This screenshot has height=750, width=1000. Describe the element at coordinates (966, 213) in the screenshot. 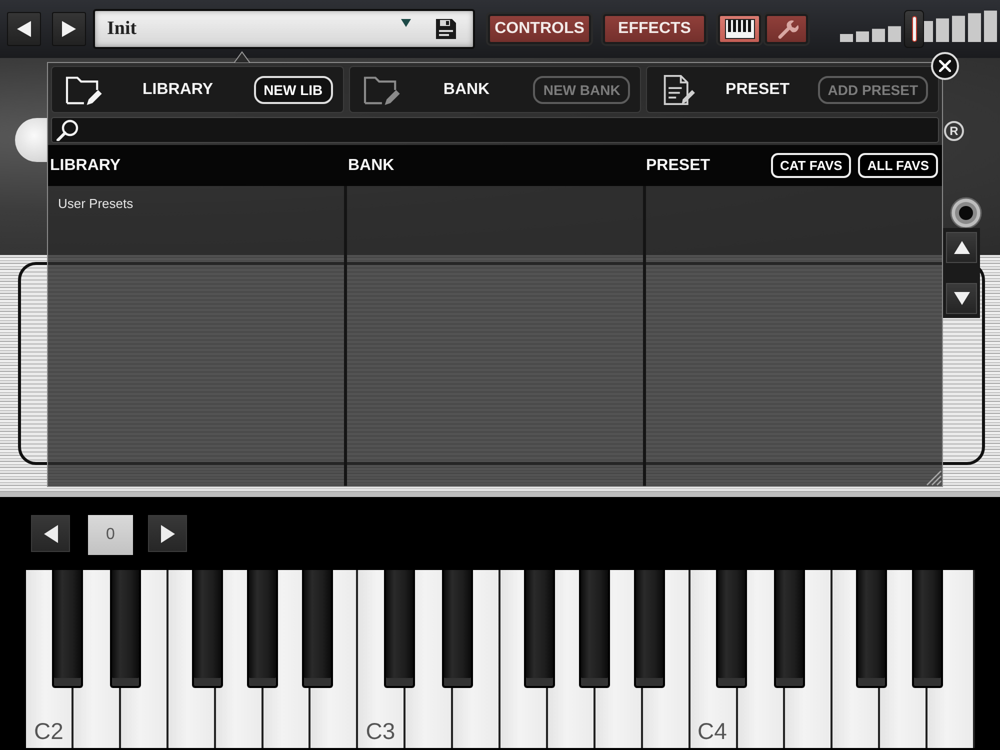

I see `audio-jack-icon` at that location.